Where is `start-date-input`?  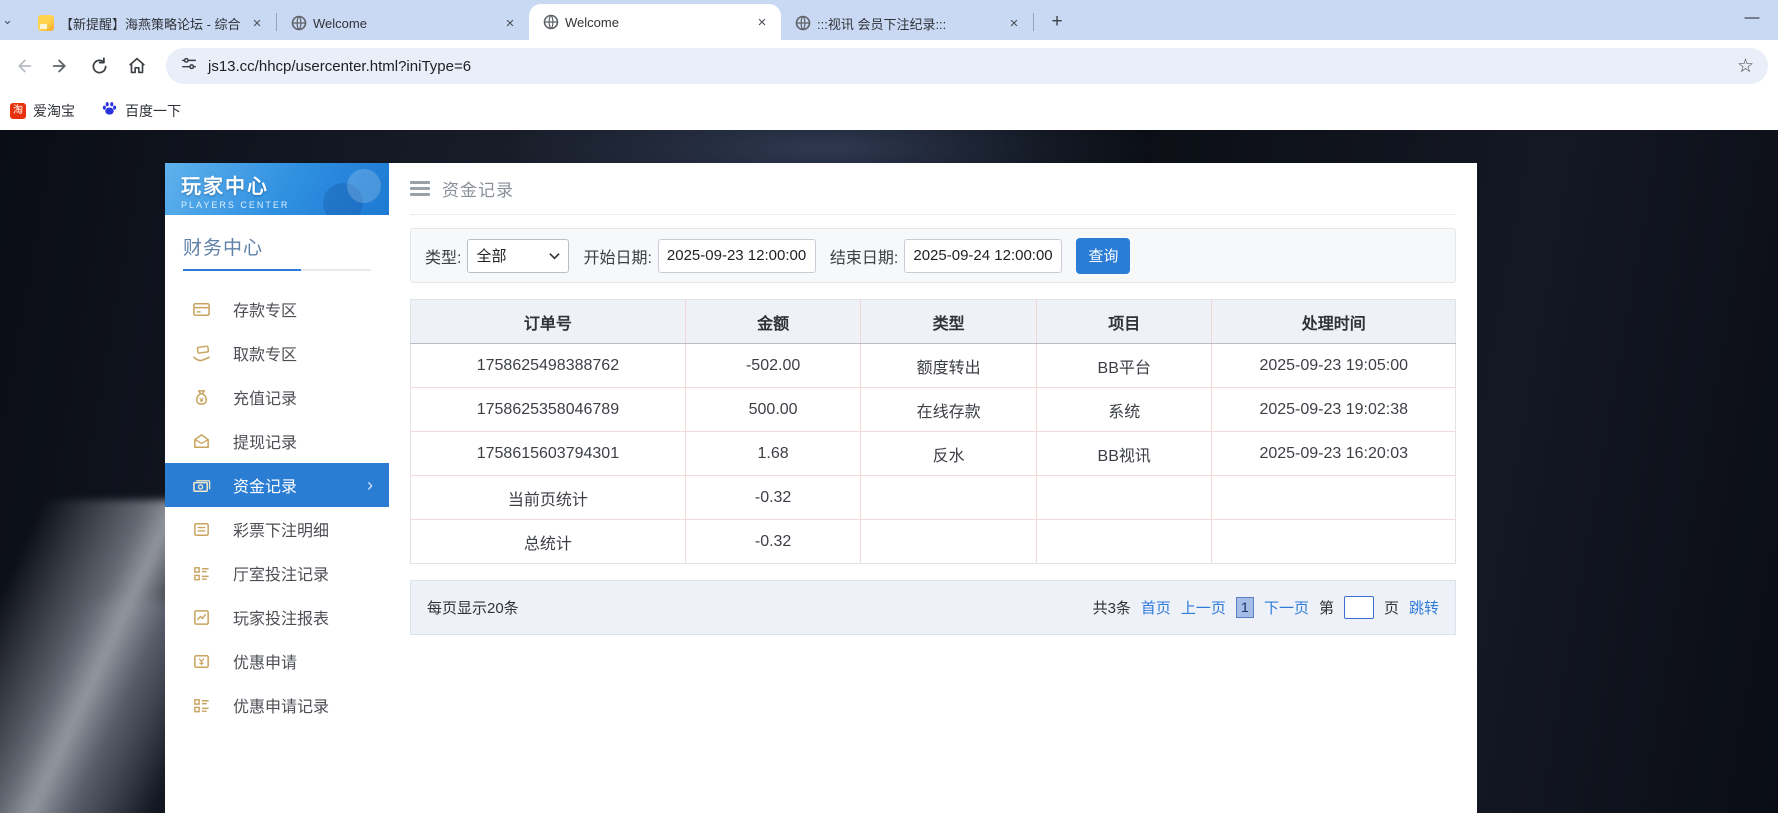
start-date-input is located at coordinates (736, 255).